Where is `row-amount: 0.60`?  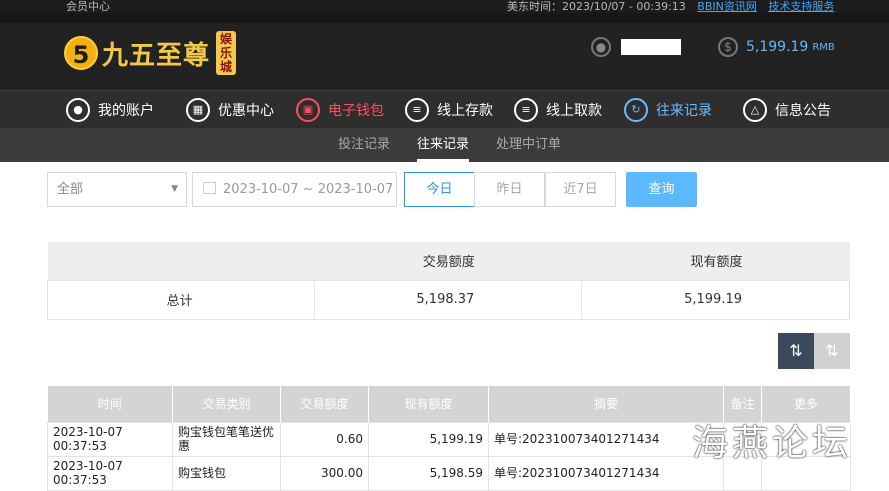
row-amount: 0.60 is located at coordinates (324, 439).